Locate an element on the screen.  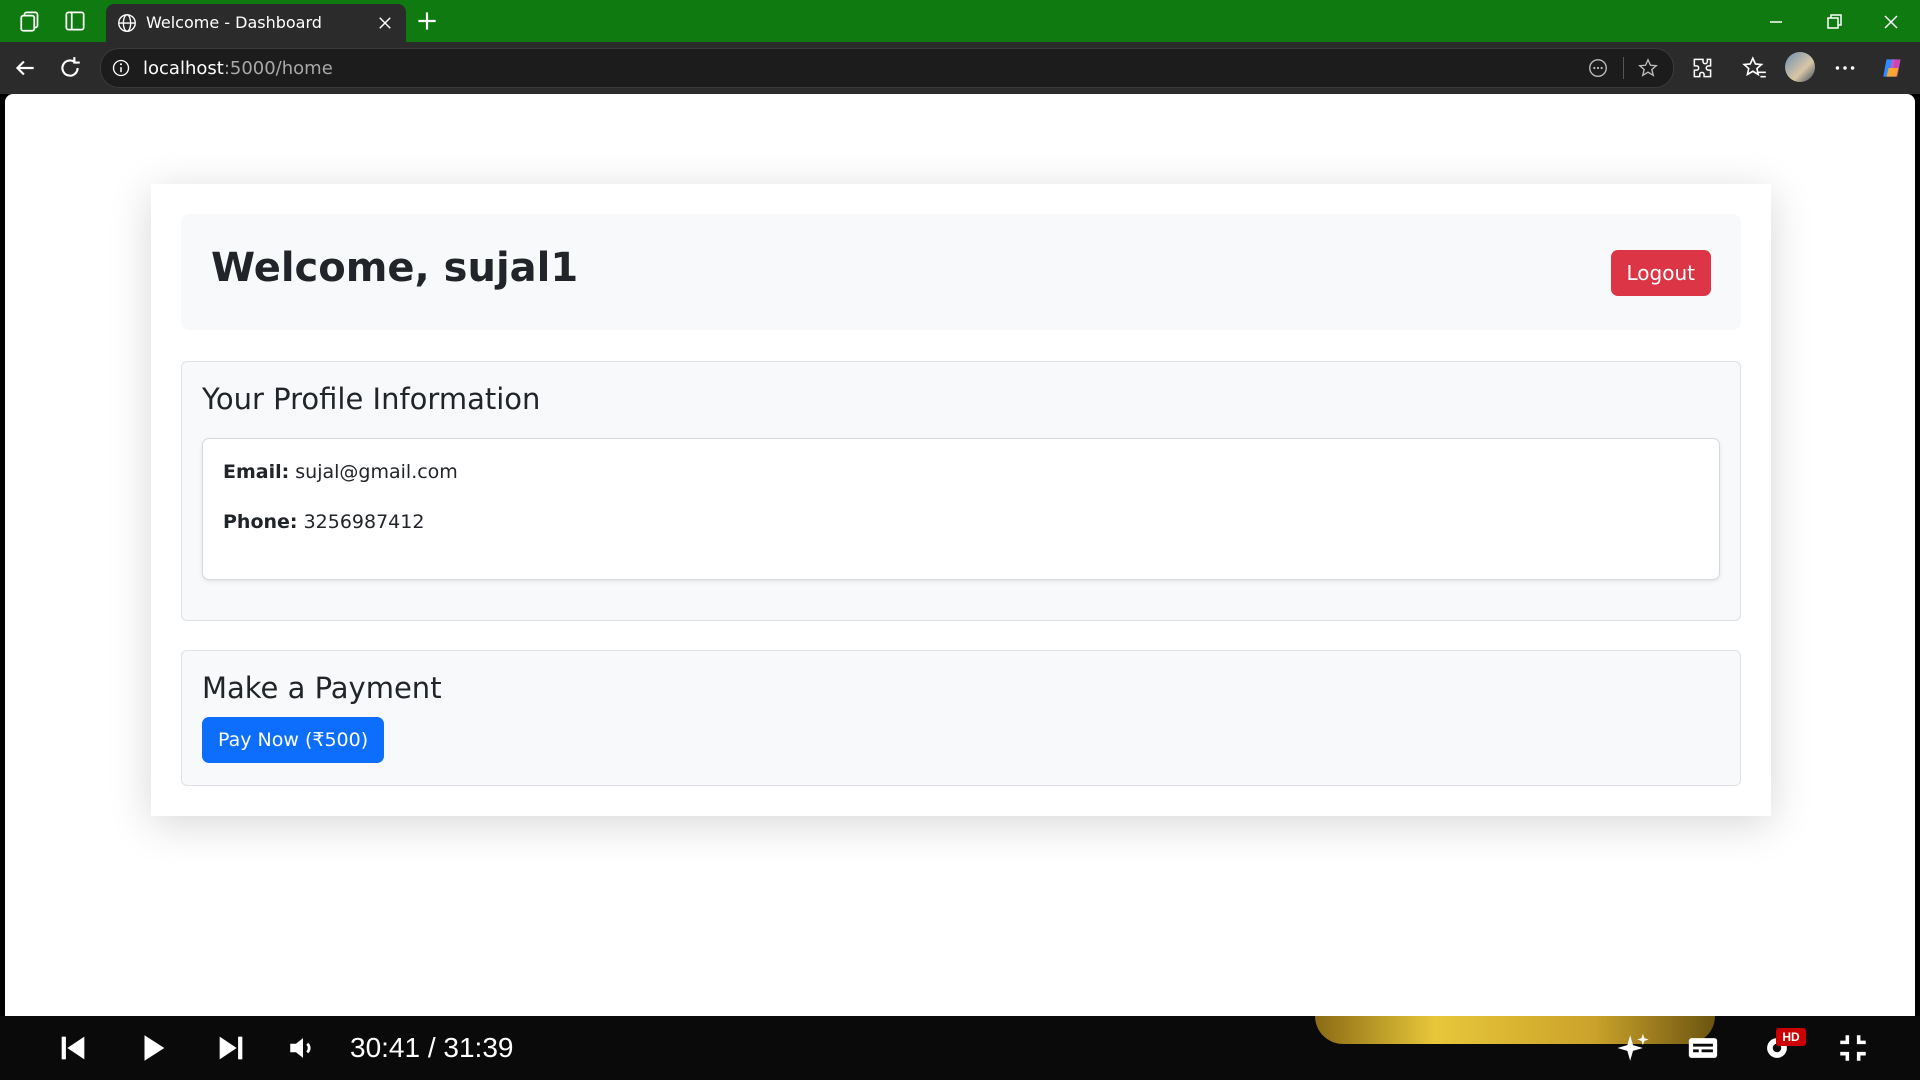
favorites-icon is located at coordinates (1755, 68).